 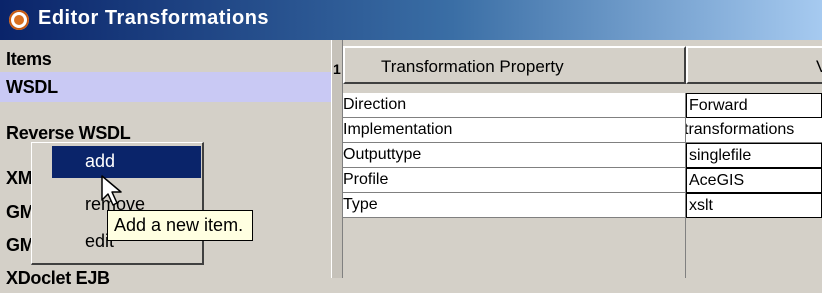 What do you see at coordinates (375, 104) in the screenshot?
I see `property-name: Direction` at bounding box center [375, 104].